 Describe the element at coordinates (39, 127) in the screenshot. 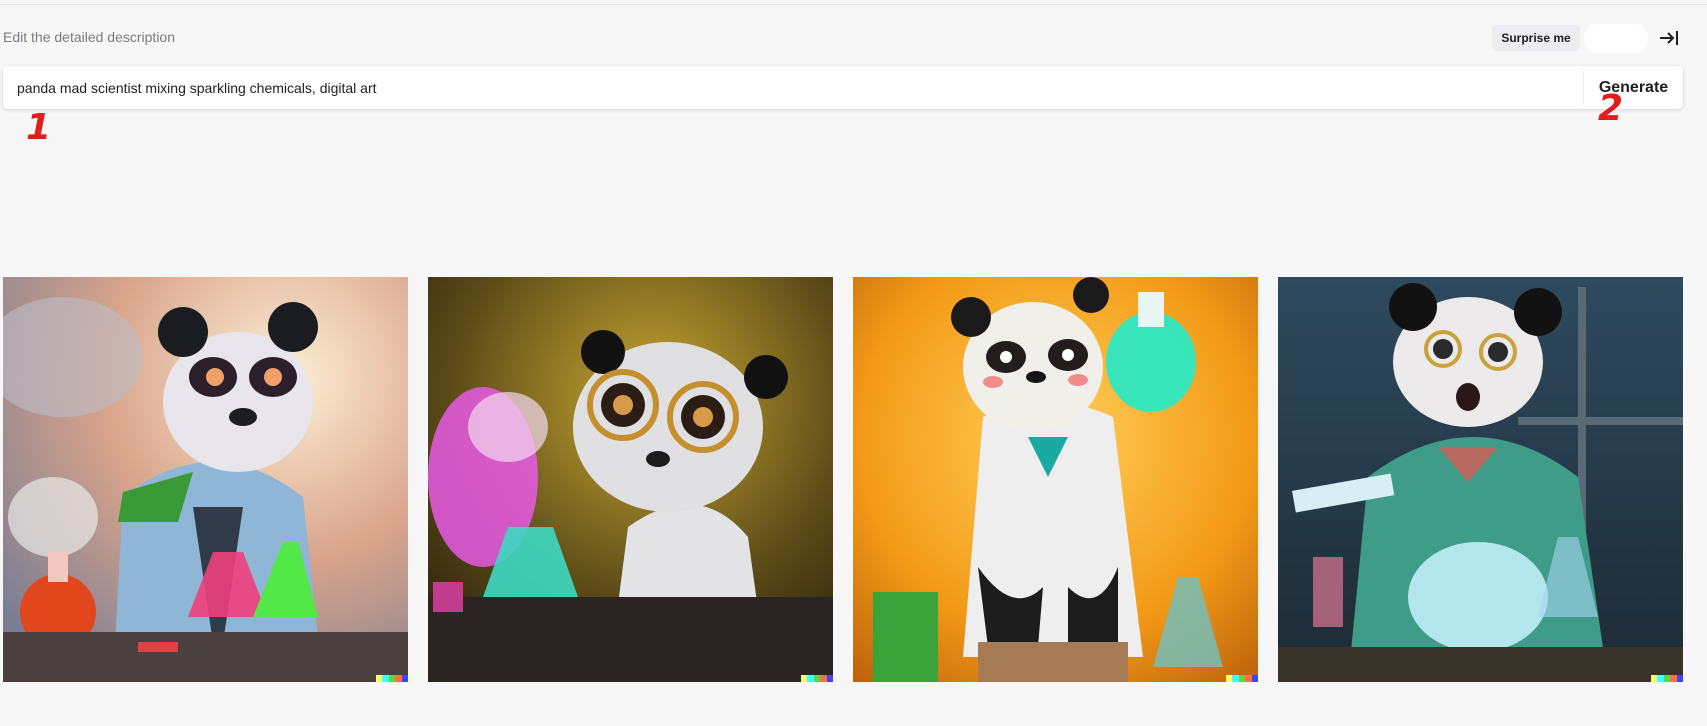

I see `annotation-marker-1: 1` at that location.